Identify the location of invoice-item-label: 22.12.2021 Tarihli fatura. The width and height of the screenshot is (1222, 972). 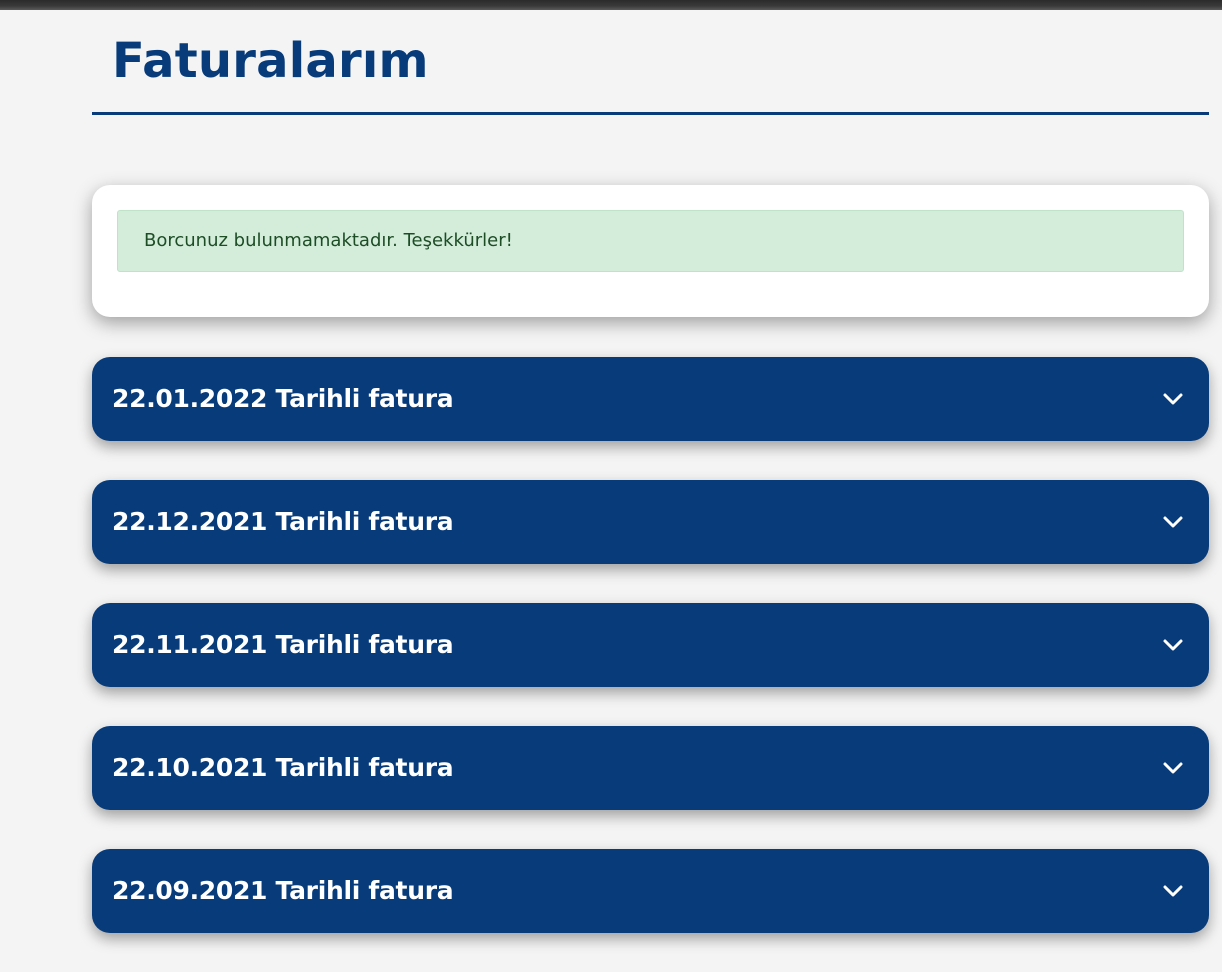
(283, 521).